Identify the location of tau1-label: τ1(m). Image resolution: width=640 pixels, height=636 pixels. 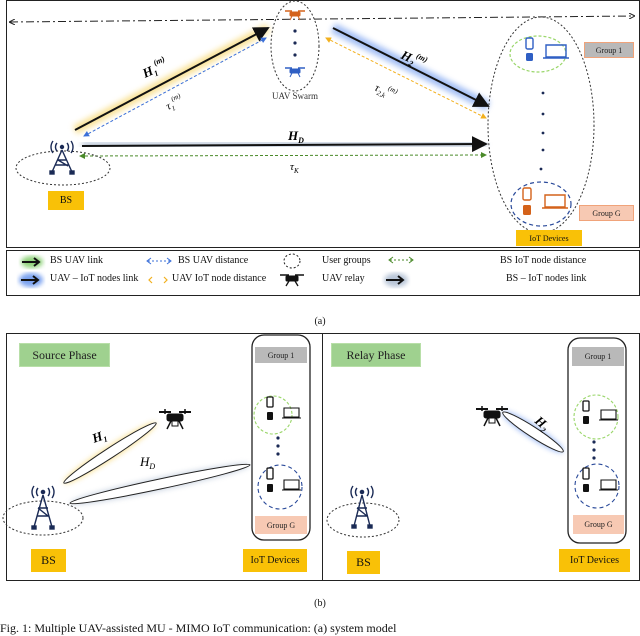
(174, 103).